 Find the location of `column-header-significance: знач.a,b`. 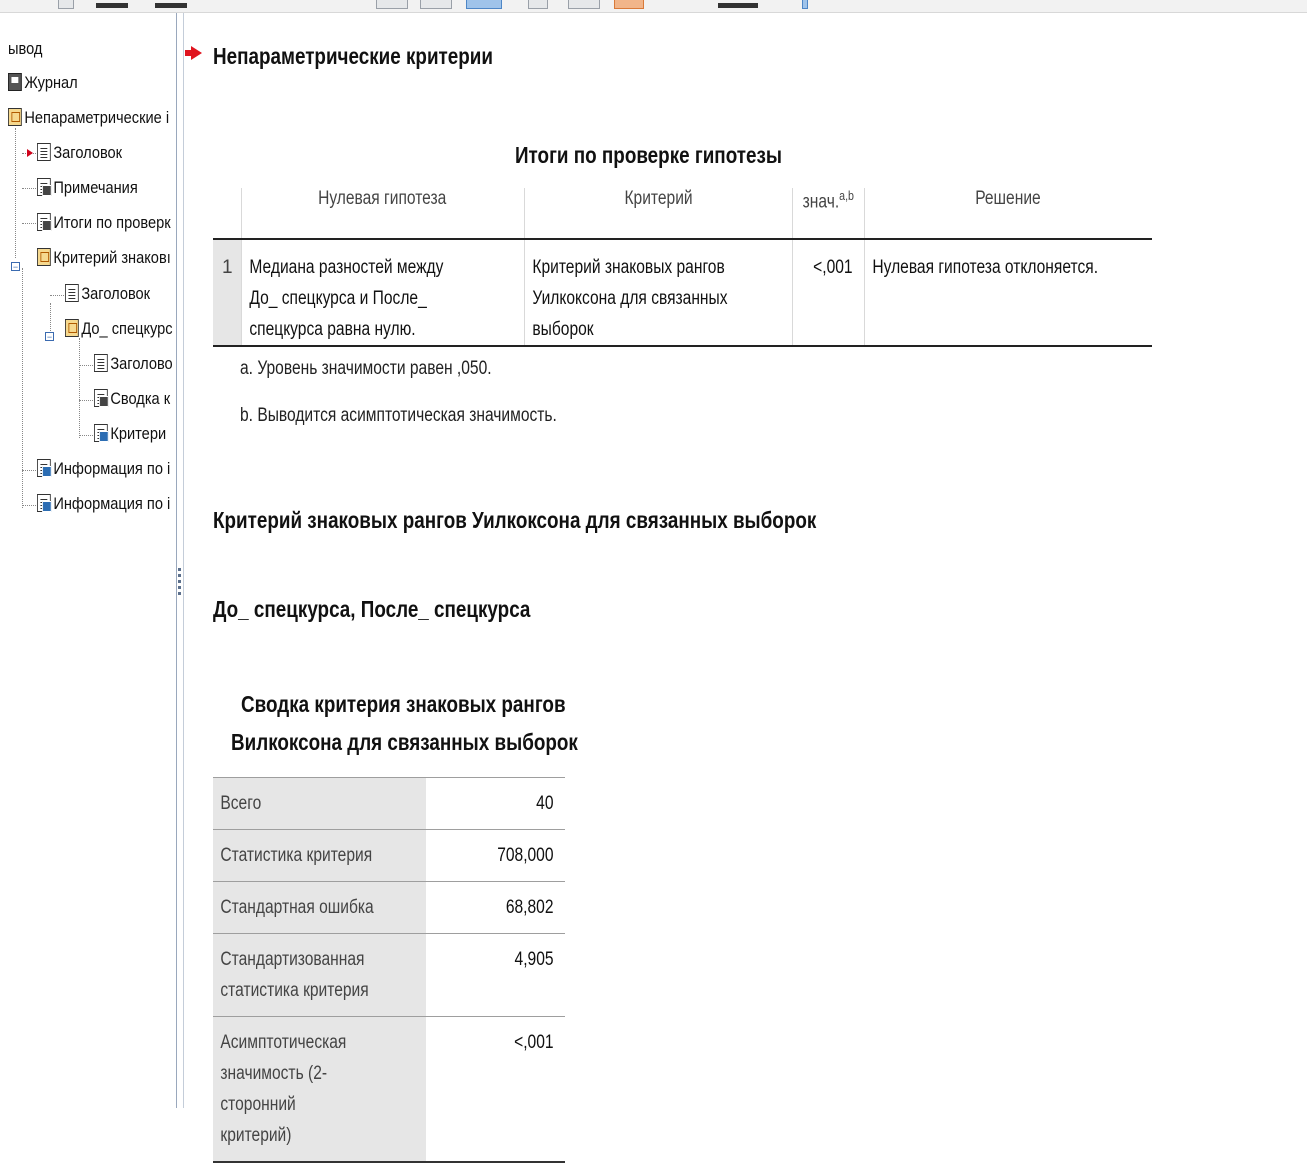

column-header-significance: знач.a,b is located at coordinates (828, 213).